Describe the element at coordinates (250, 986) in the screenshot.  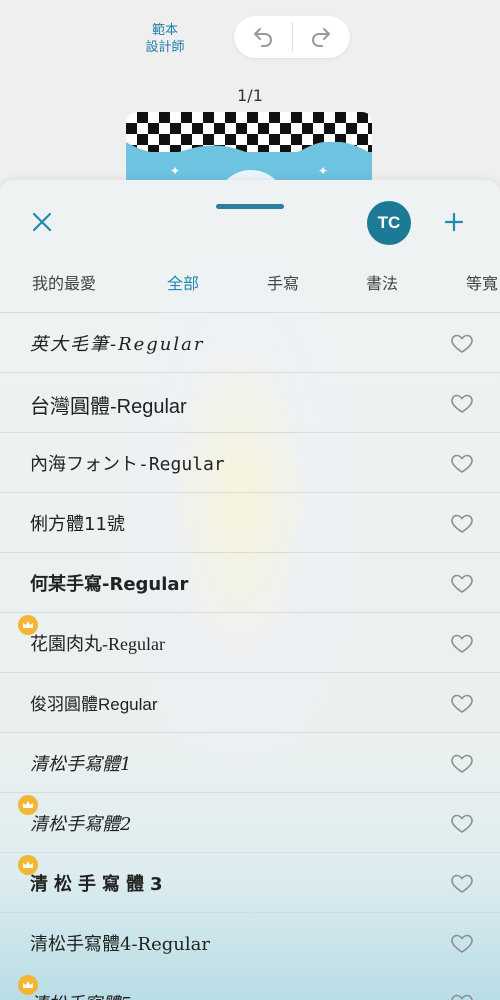
I see `font-list-item: 清松手寫體5` at that location.